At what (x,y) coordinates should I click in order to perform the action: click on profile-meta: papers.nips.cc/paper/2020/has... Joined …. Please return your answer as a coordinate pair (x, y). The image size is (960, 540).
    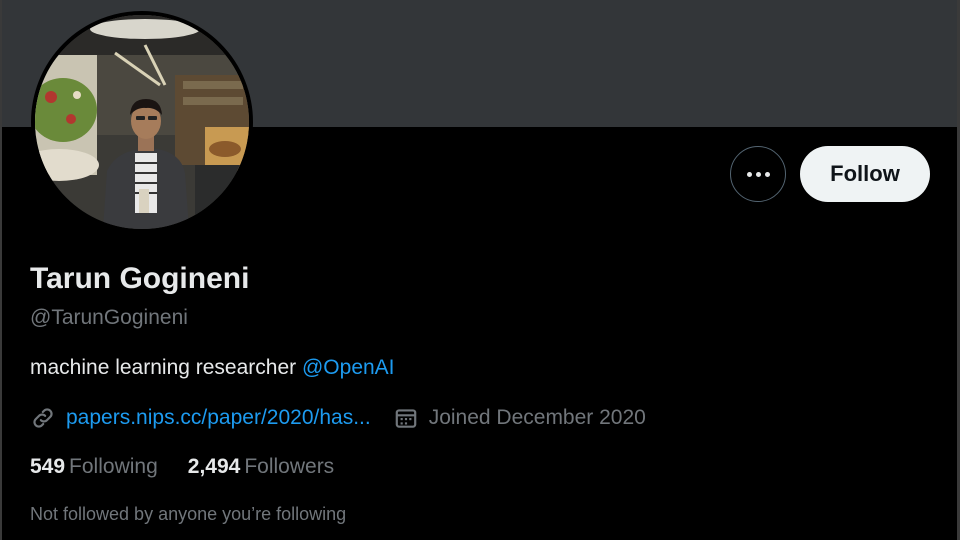
    Looking at the image, I should click on (338, 418).